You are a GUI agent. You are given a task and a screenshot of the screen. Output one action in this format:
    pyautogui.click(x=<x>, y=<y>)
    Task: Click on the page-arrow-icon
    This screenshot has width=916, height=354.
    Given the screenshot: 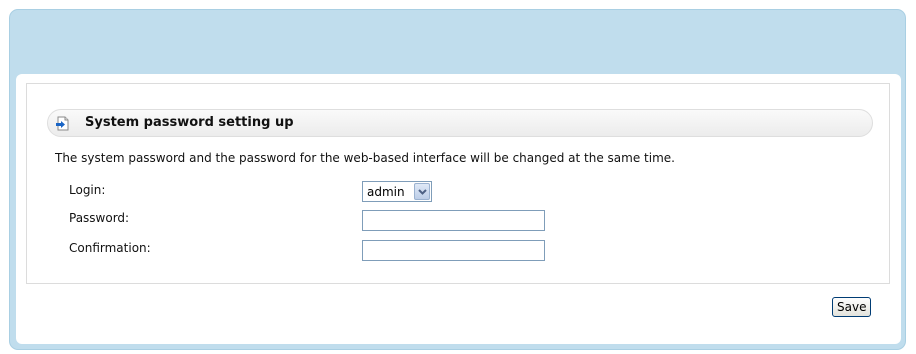 What is the action you would take?
    pyautogui.click(x=62, y=123)
    